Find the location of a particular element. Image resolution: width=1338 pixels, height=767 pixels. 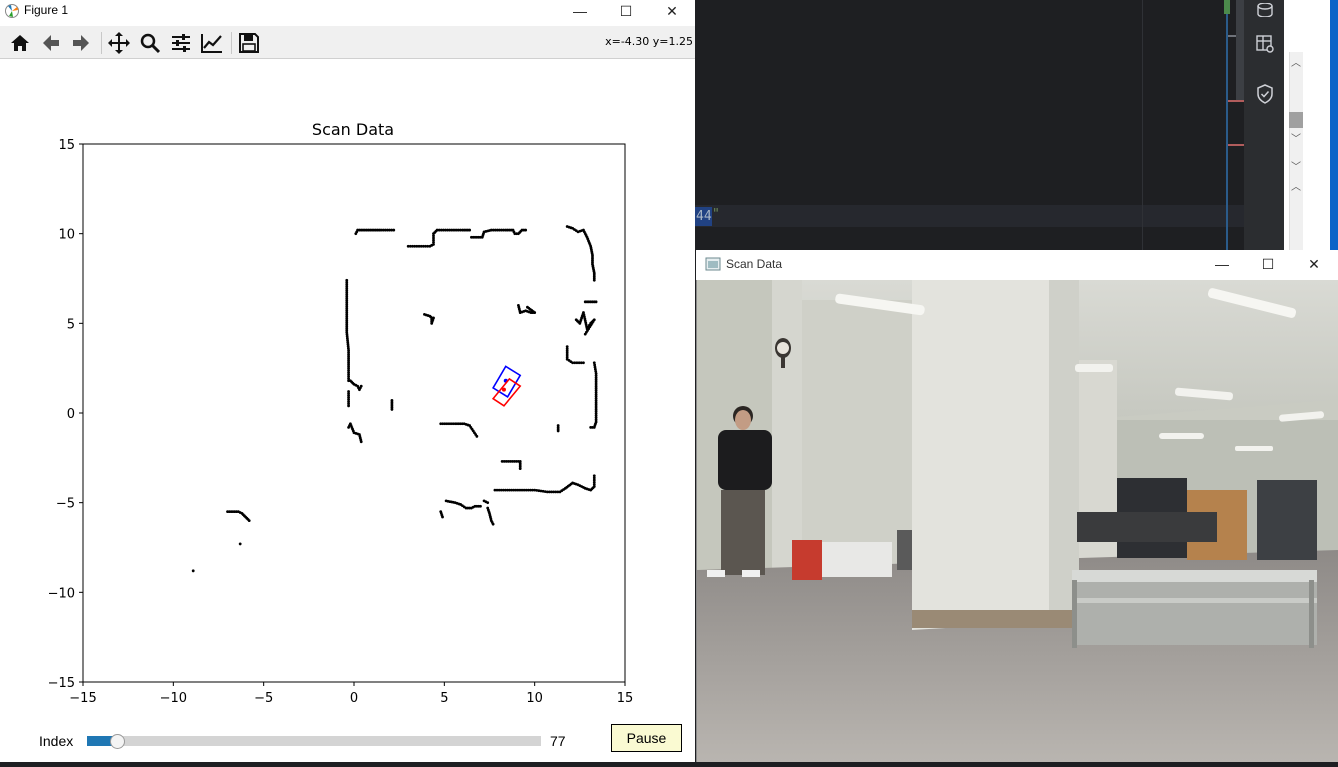

editor-change-gutter is located at coordinates (1227, 125).